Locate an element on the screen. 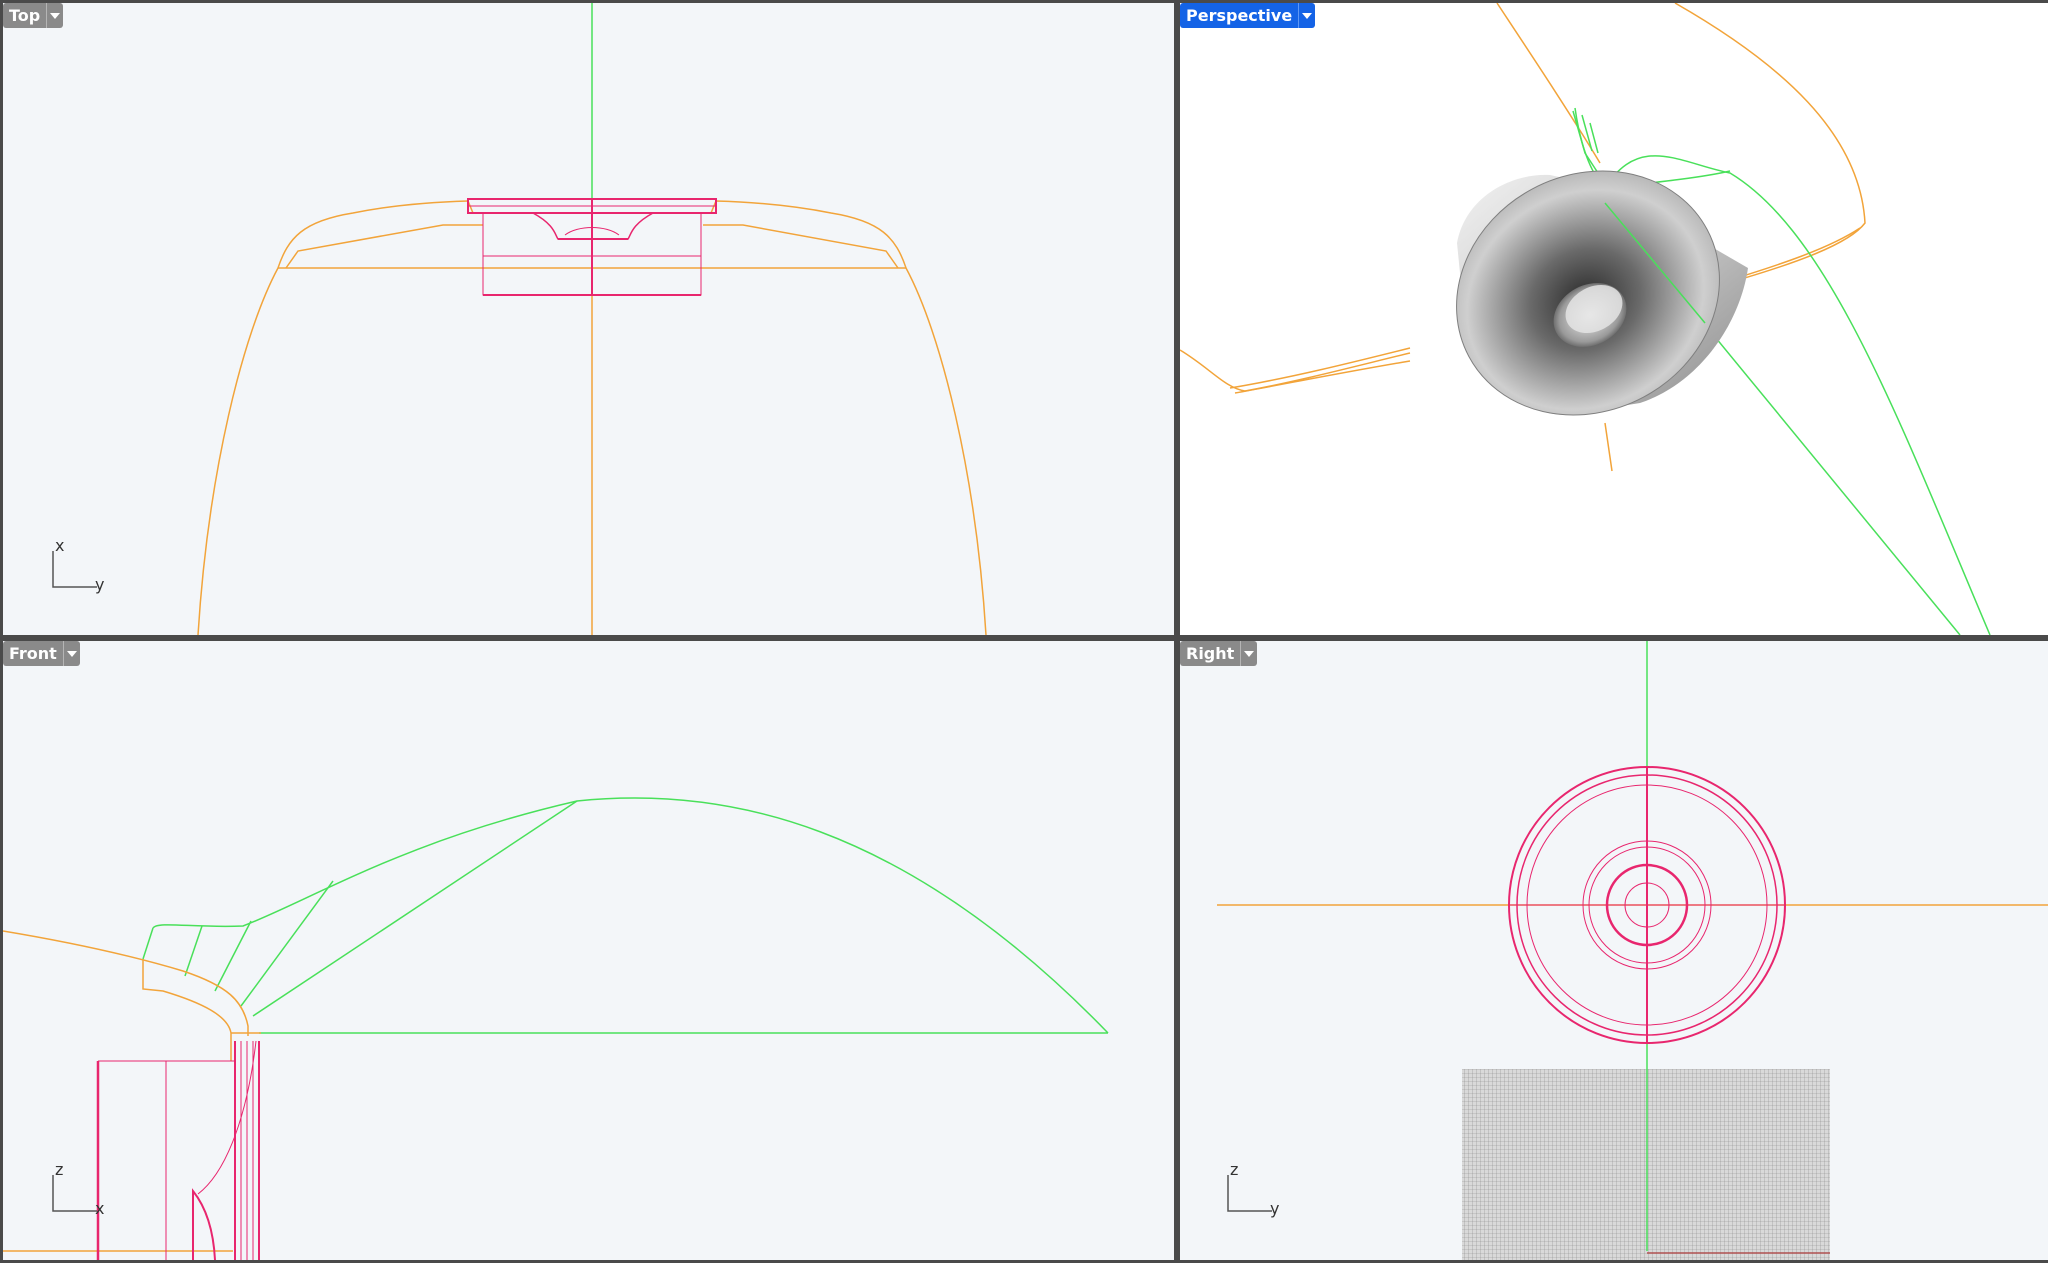  viewport-title-right: Right is located at coordinates (1210, 653).